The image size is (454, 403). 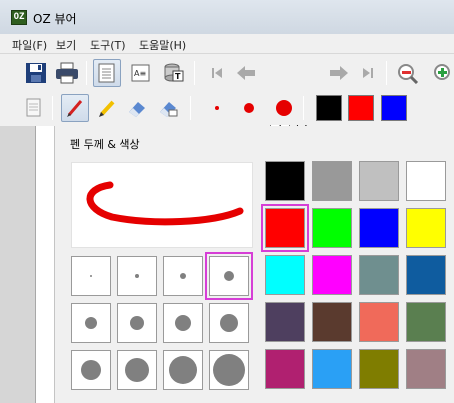 What do you see at coordinates (217, 108) in the screenshot?
I see `thin-pen-size-button` at bounding box center [217, 108].